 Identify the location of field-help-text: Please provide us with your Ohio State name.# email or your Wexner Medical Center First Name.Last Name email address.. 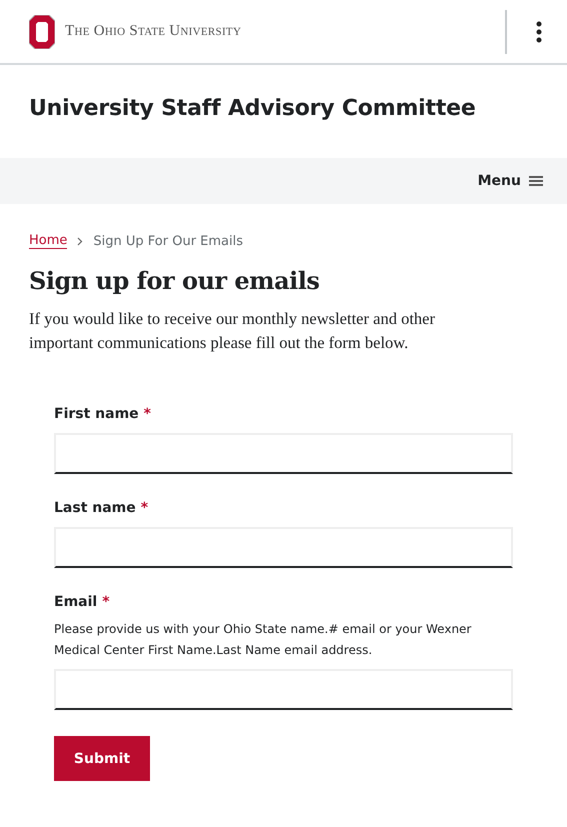
(263, 640).